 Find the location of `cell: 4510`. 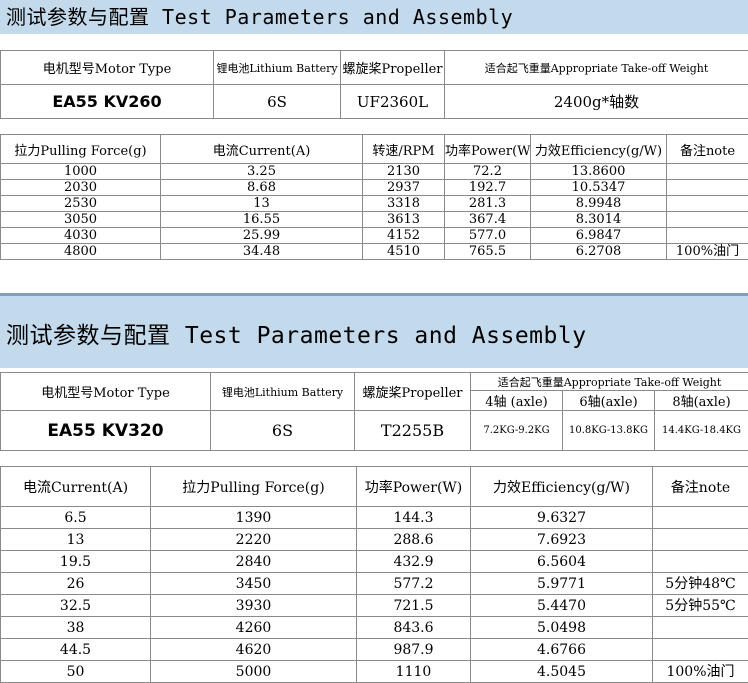

cell: 4510 is located at coordinates (404, 252).